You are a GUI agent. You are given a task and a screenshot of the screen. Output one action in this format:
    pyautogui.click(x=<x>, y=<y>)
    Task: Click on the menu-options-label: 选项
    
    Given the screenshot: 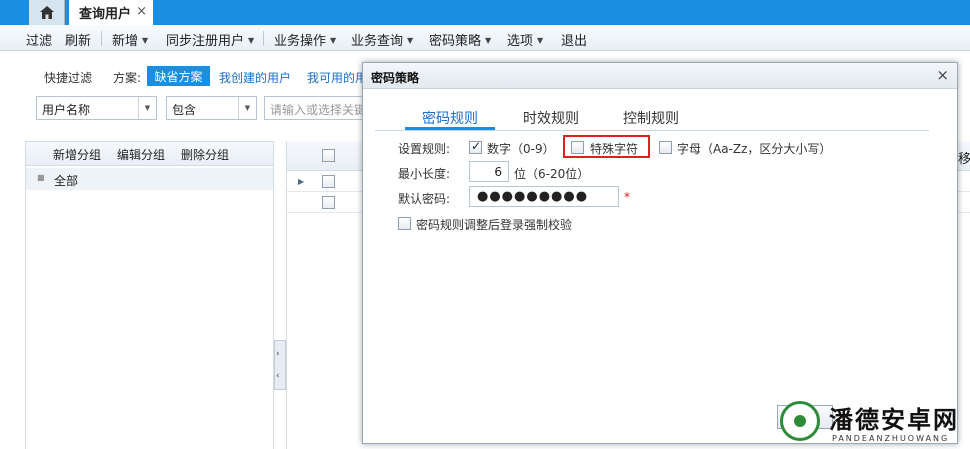 What is the action you would take?
    pyautogui.click(x=520, y=41)
    